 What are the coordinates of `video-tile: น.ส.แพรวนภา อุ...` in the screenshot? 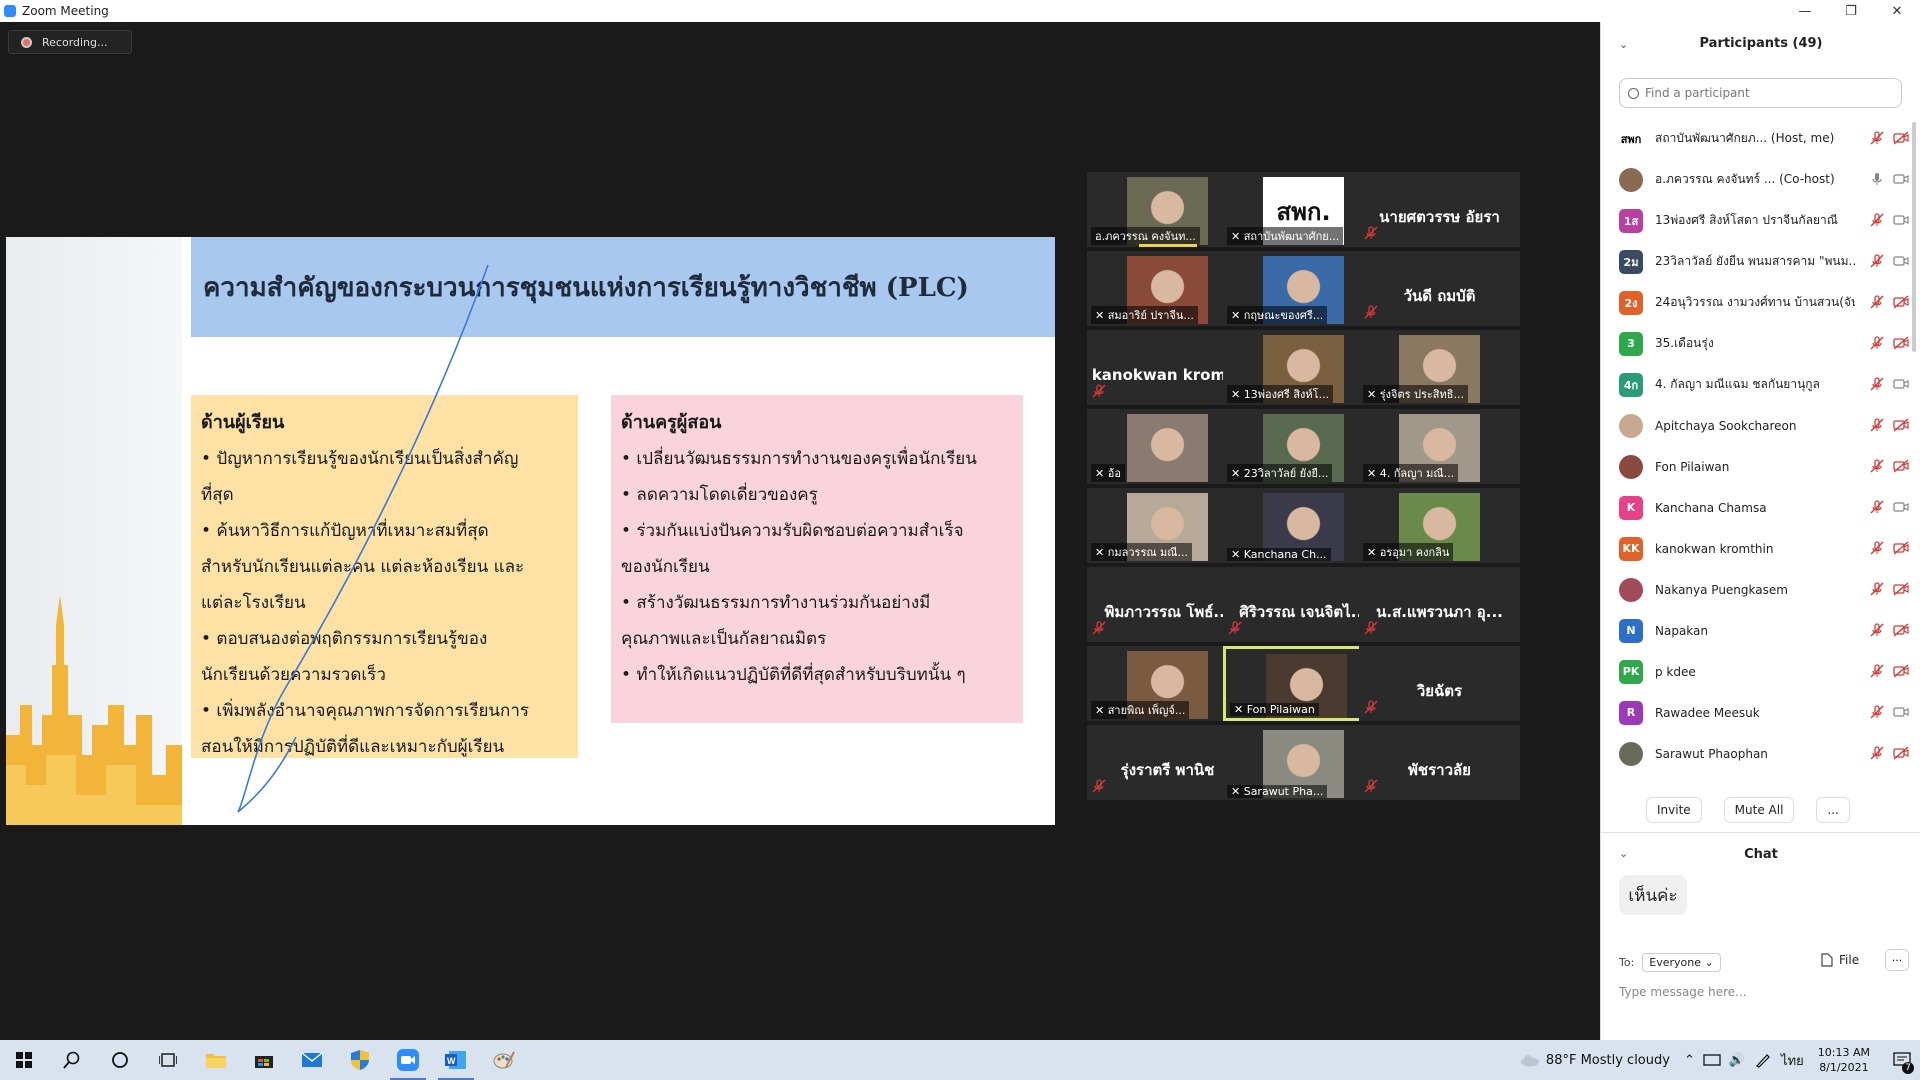 It's located at (1439, 604).